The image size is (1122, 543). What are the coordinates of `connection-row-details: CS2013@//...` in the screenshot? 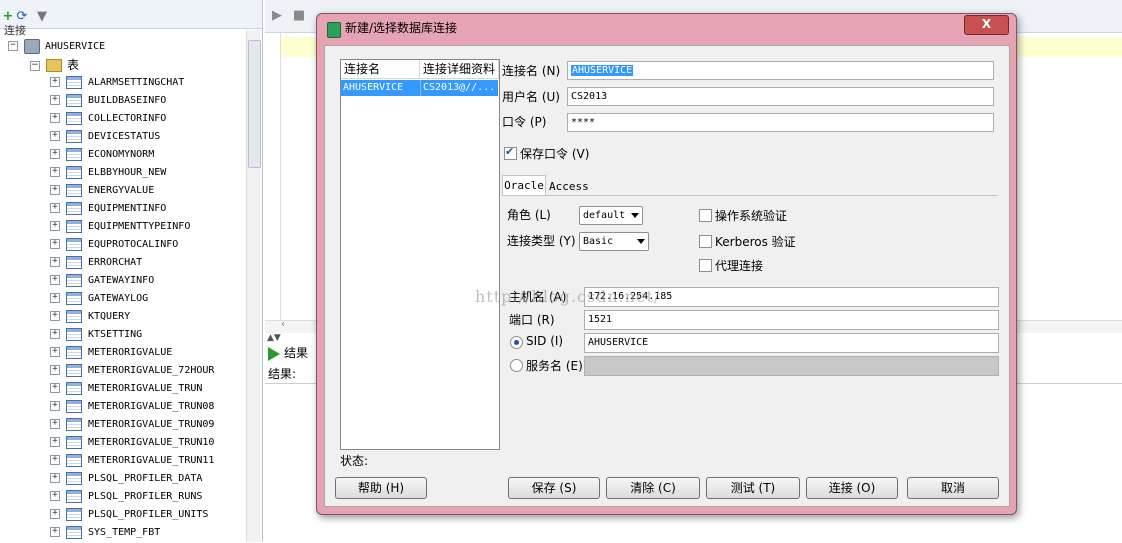 It's located at (459, 88).